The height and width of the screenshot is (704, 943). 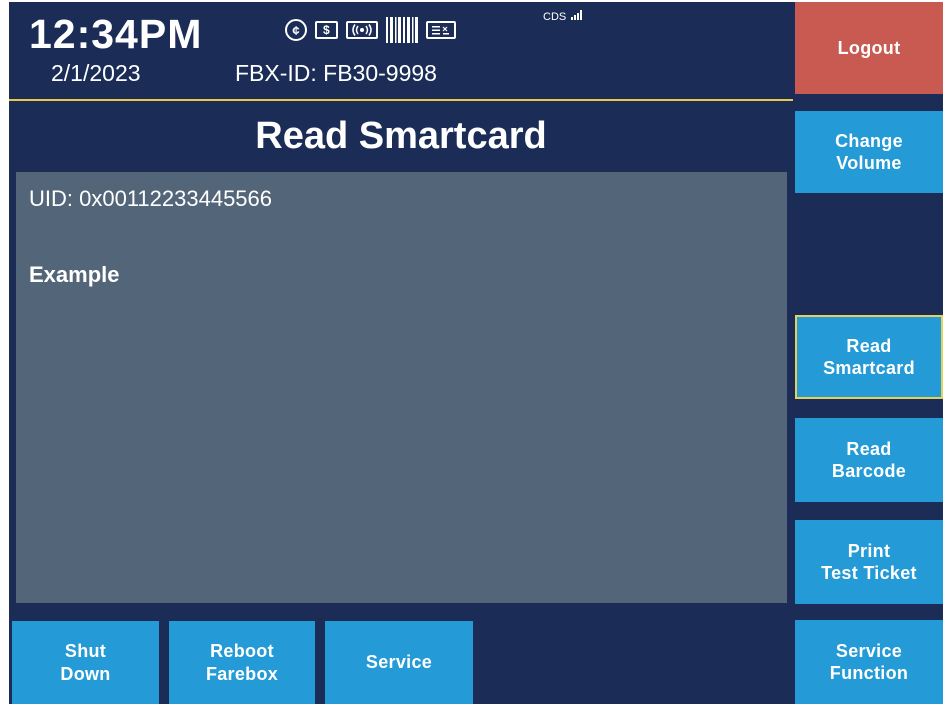 I want to click on status-icon-bar: ¢ $, so click(x=370, y=30).